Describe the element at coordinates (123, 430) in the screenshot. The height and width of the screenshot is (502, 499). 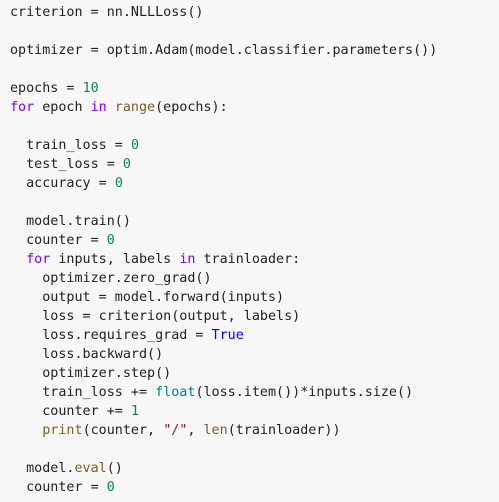
I see `code-token-plain: (counter,` at that location.